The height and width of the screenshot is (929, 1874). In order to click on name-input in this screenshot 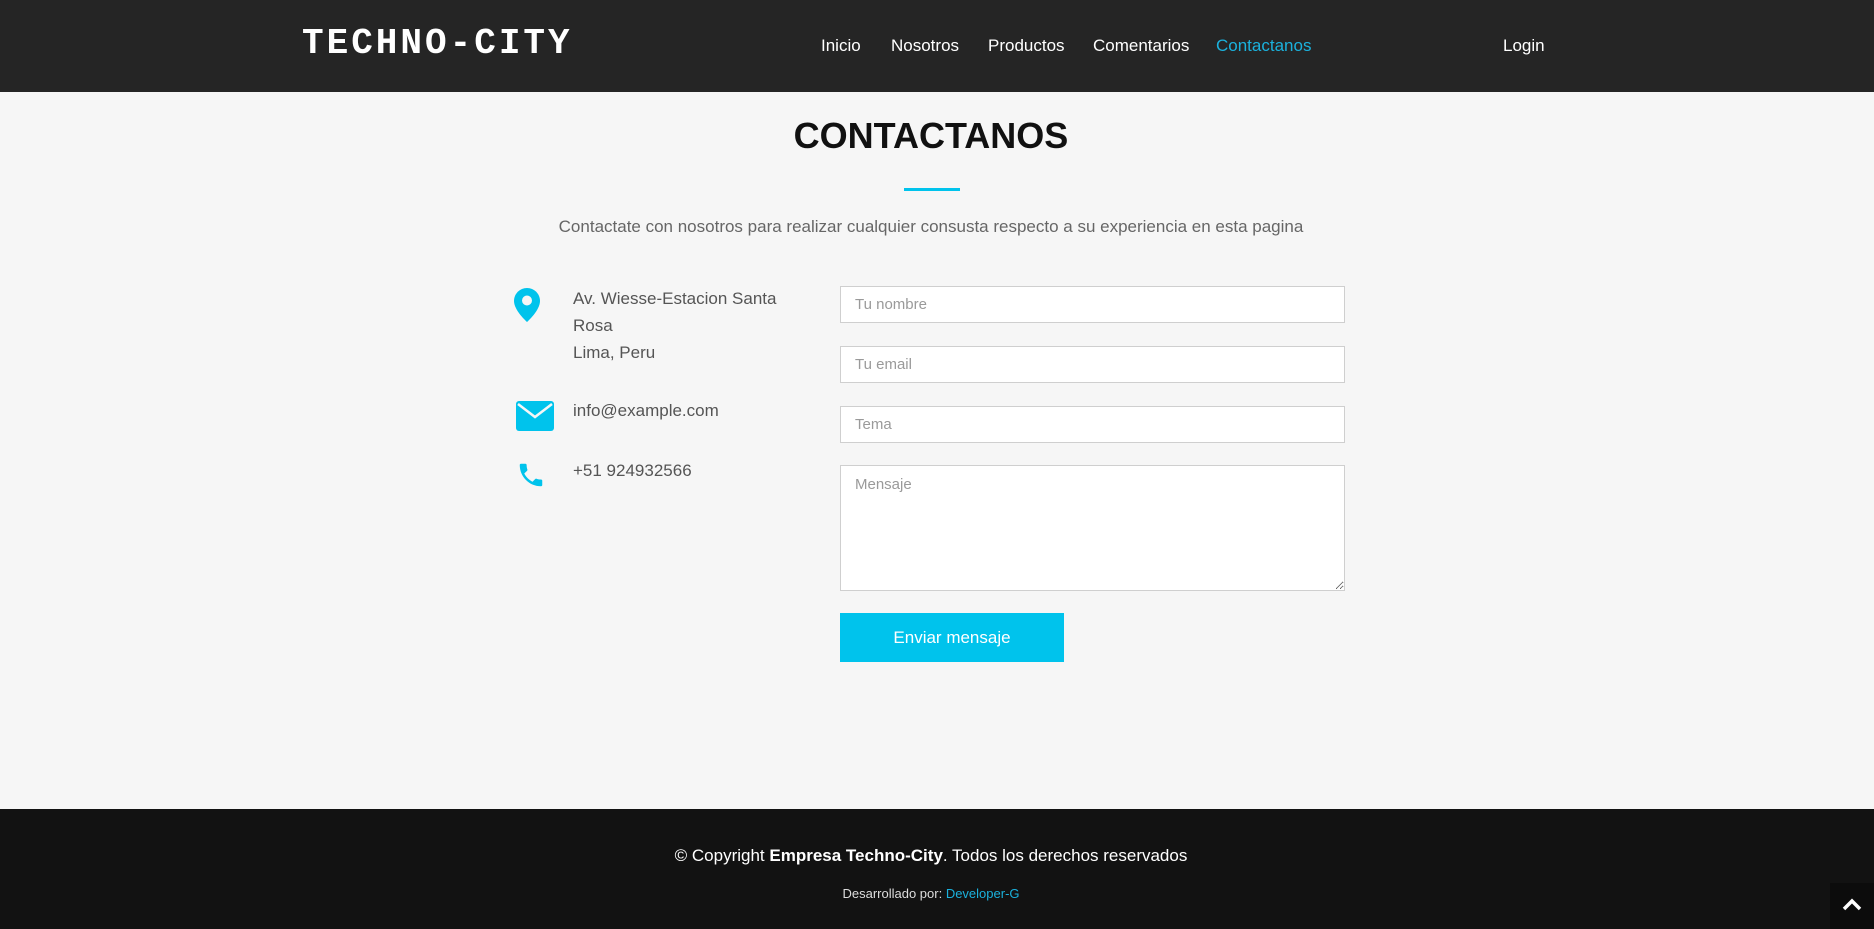, I will do `click(1092, 304)`.